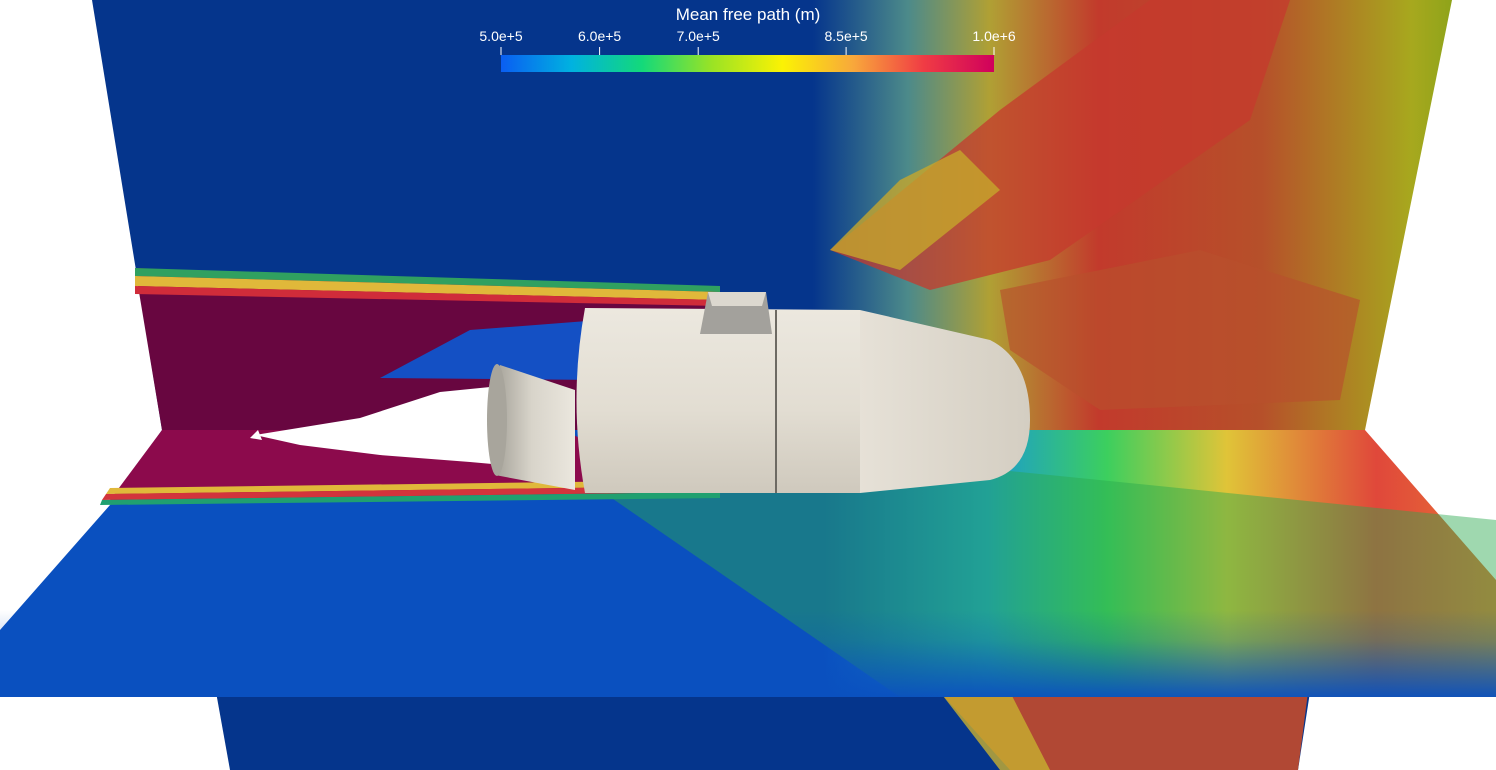 The width and height of the screenshot is (1496, 770). What do you see at coordinates (747, 63) in the screenshot?
I see `colorbar-gradient-bar` at bounding box center [747, 63].